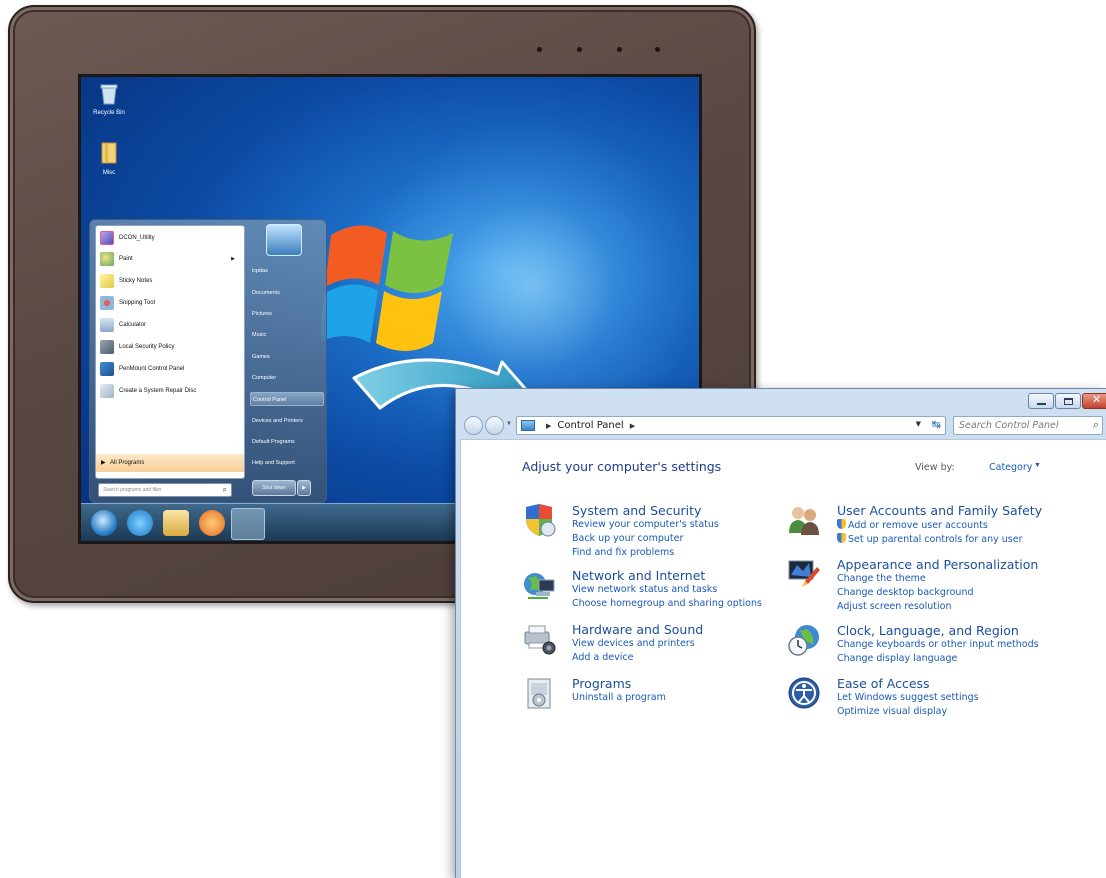  I want to click on link-homegroup-sharing: Choose homegroup and sharing options, so click(667, 603).